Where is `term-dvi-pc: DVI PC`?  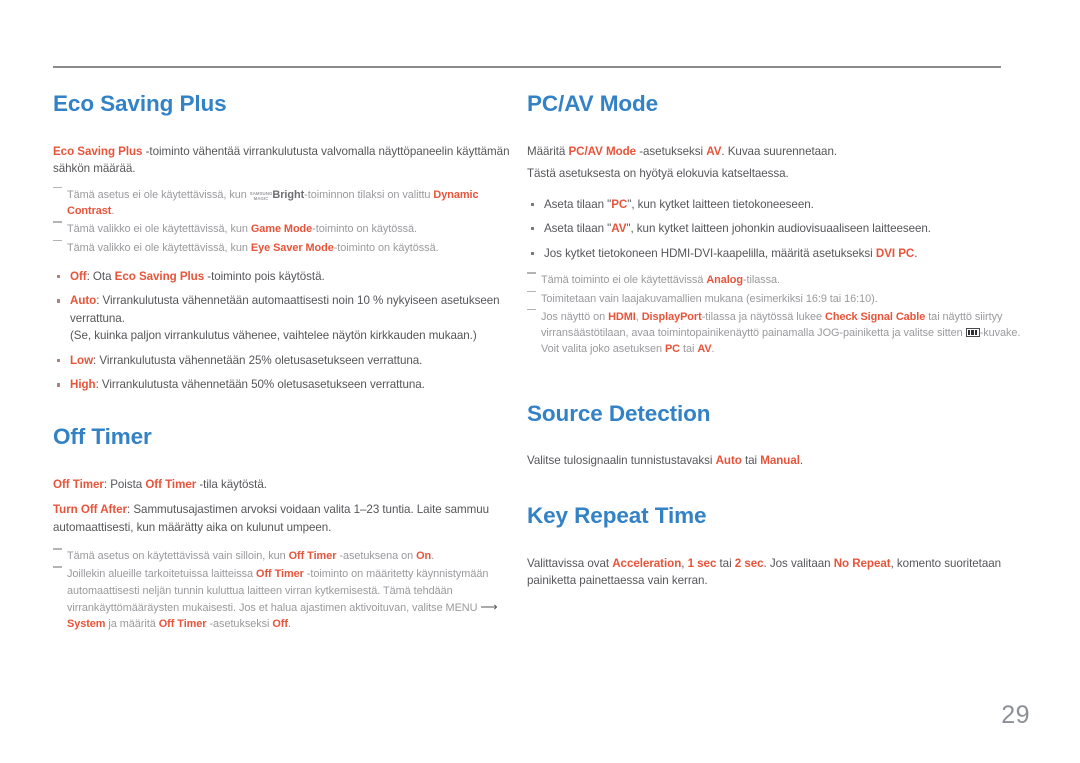 term-dvi-pc: DVI PC is located at coordinates (895, 253).